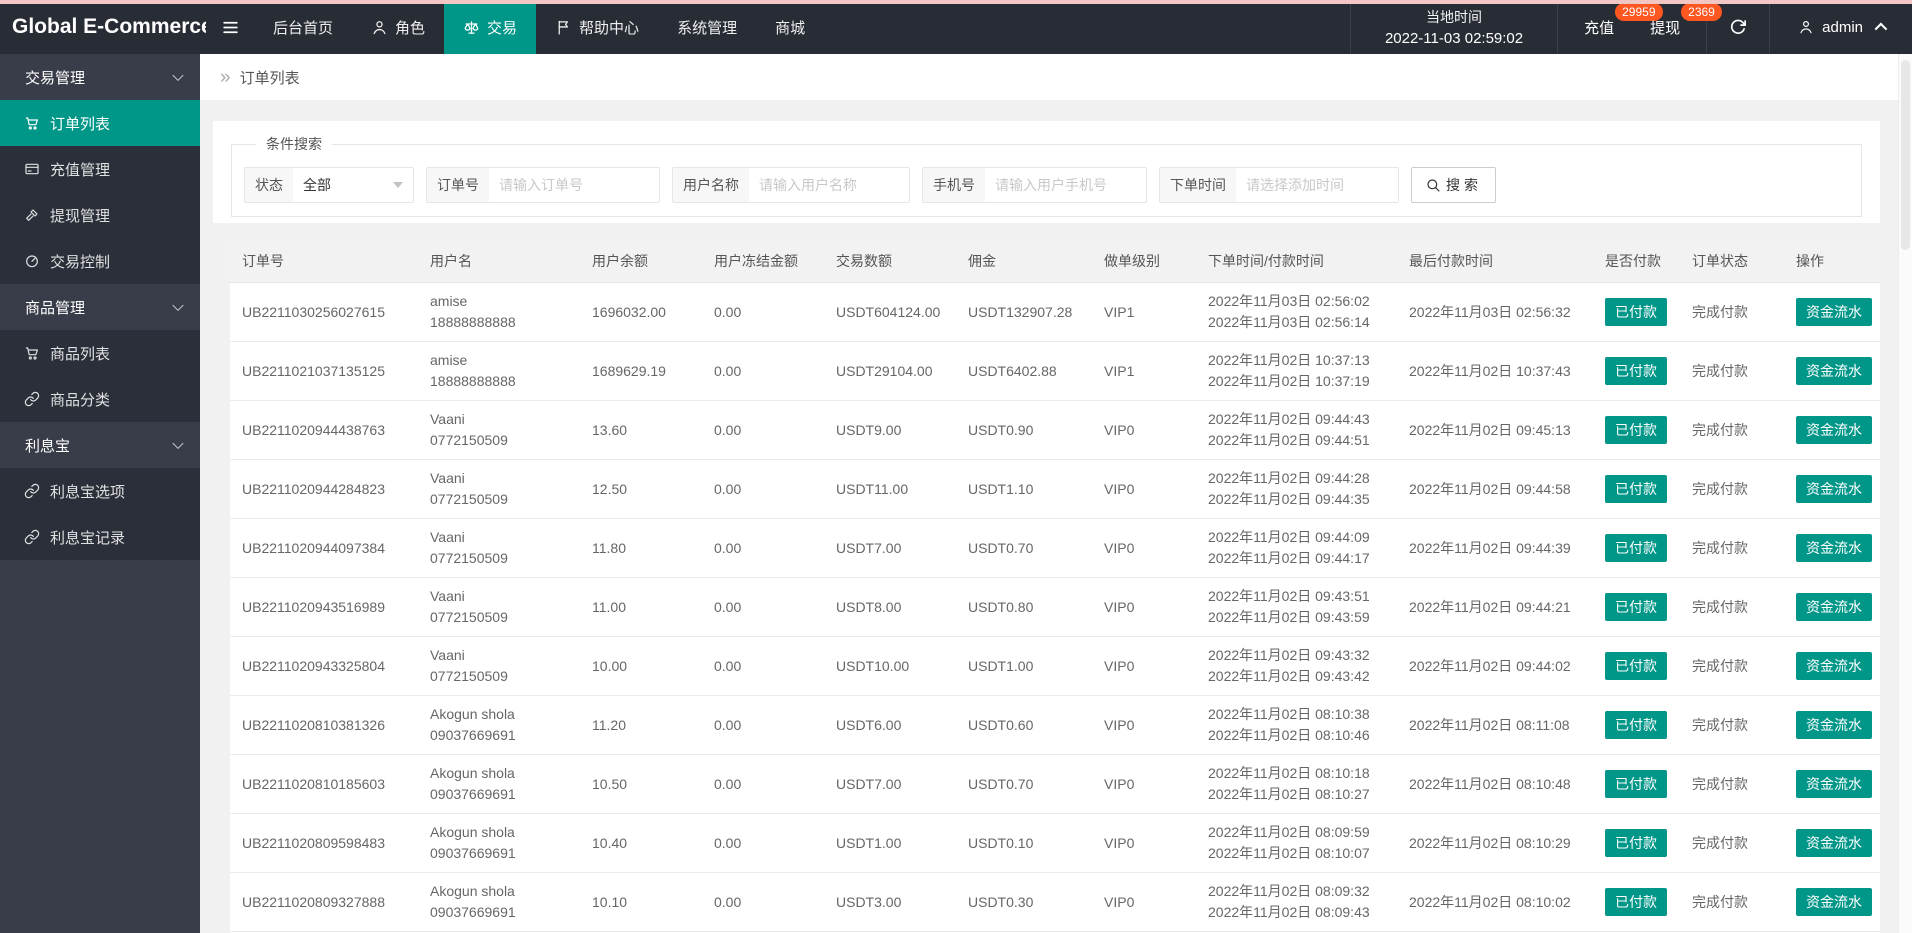 This screenshot has width=1912, height=933. I want to click on cell-balance: 11.80, so click(641, 548).